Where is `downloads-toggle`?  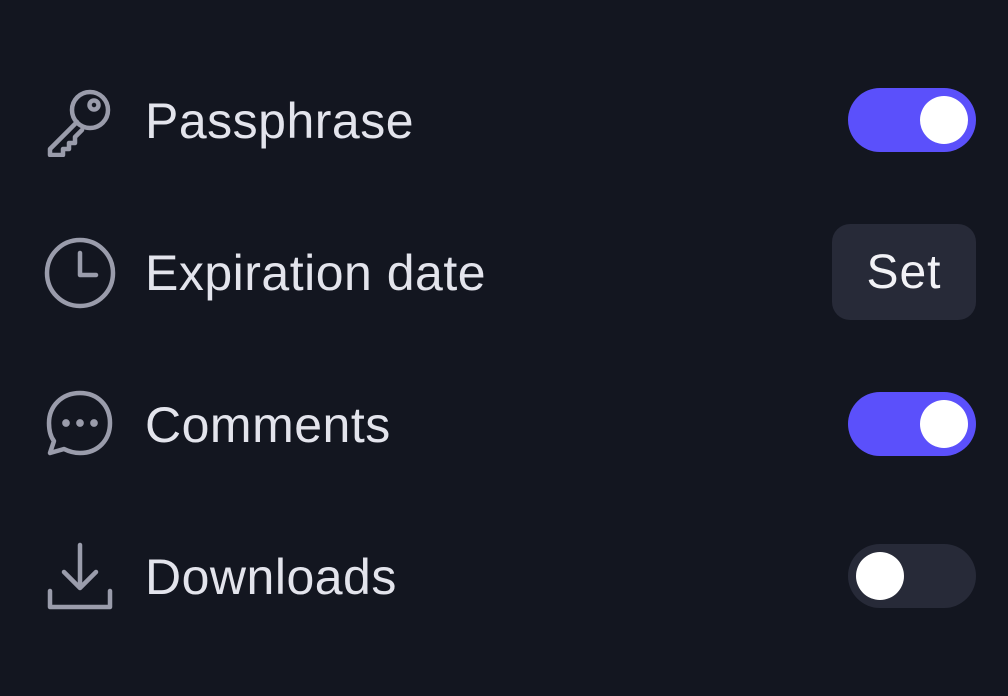
downloads-toggle is located at coordinates (912, 576).